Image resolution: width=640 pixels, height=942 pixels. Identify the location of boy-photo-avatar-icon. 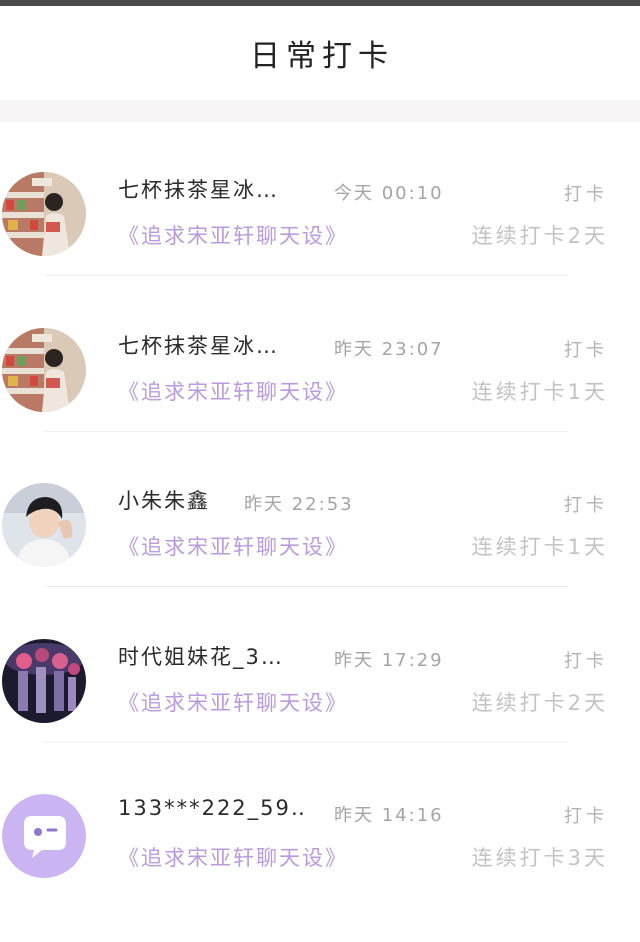
(44, 525).